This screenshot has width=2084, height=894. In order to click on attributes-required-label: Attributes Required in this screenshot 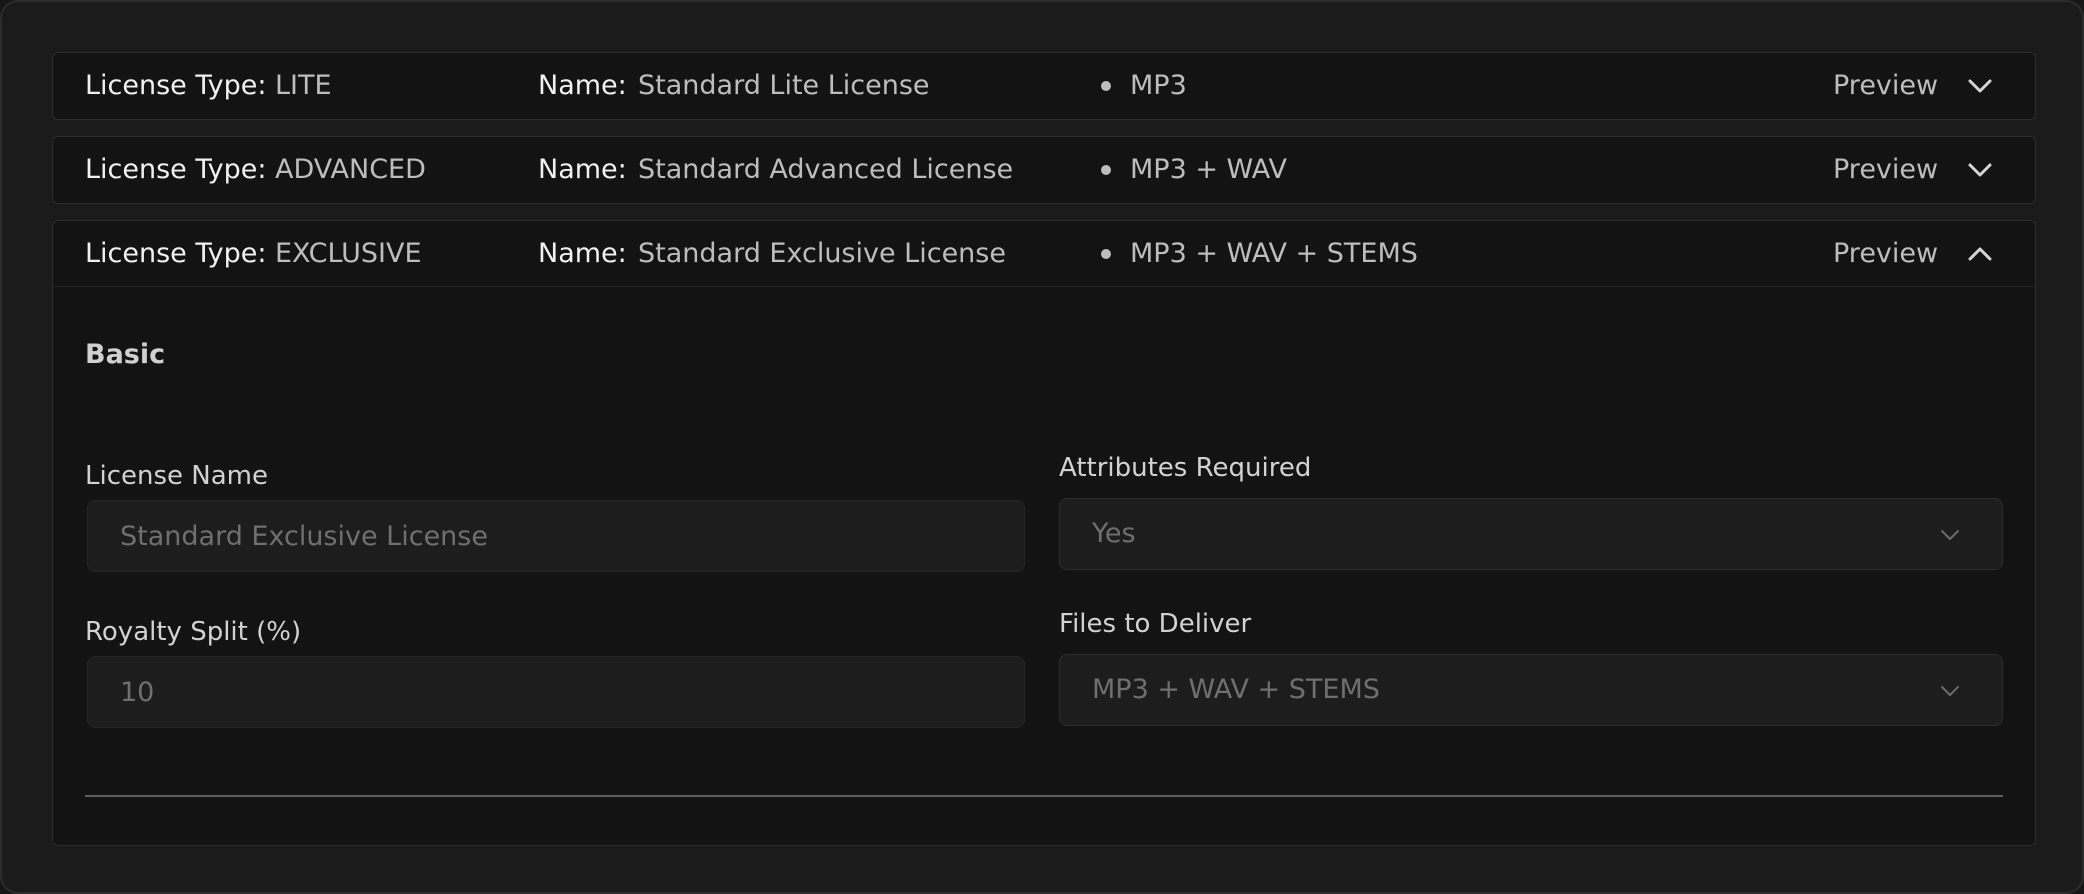, I will do `click(1185, 468)`.